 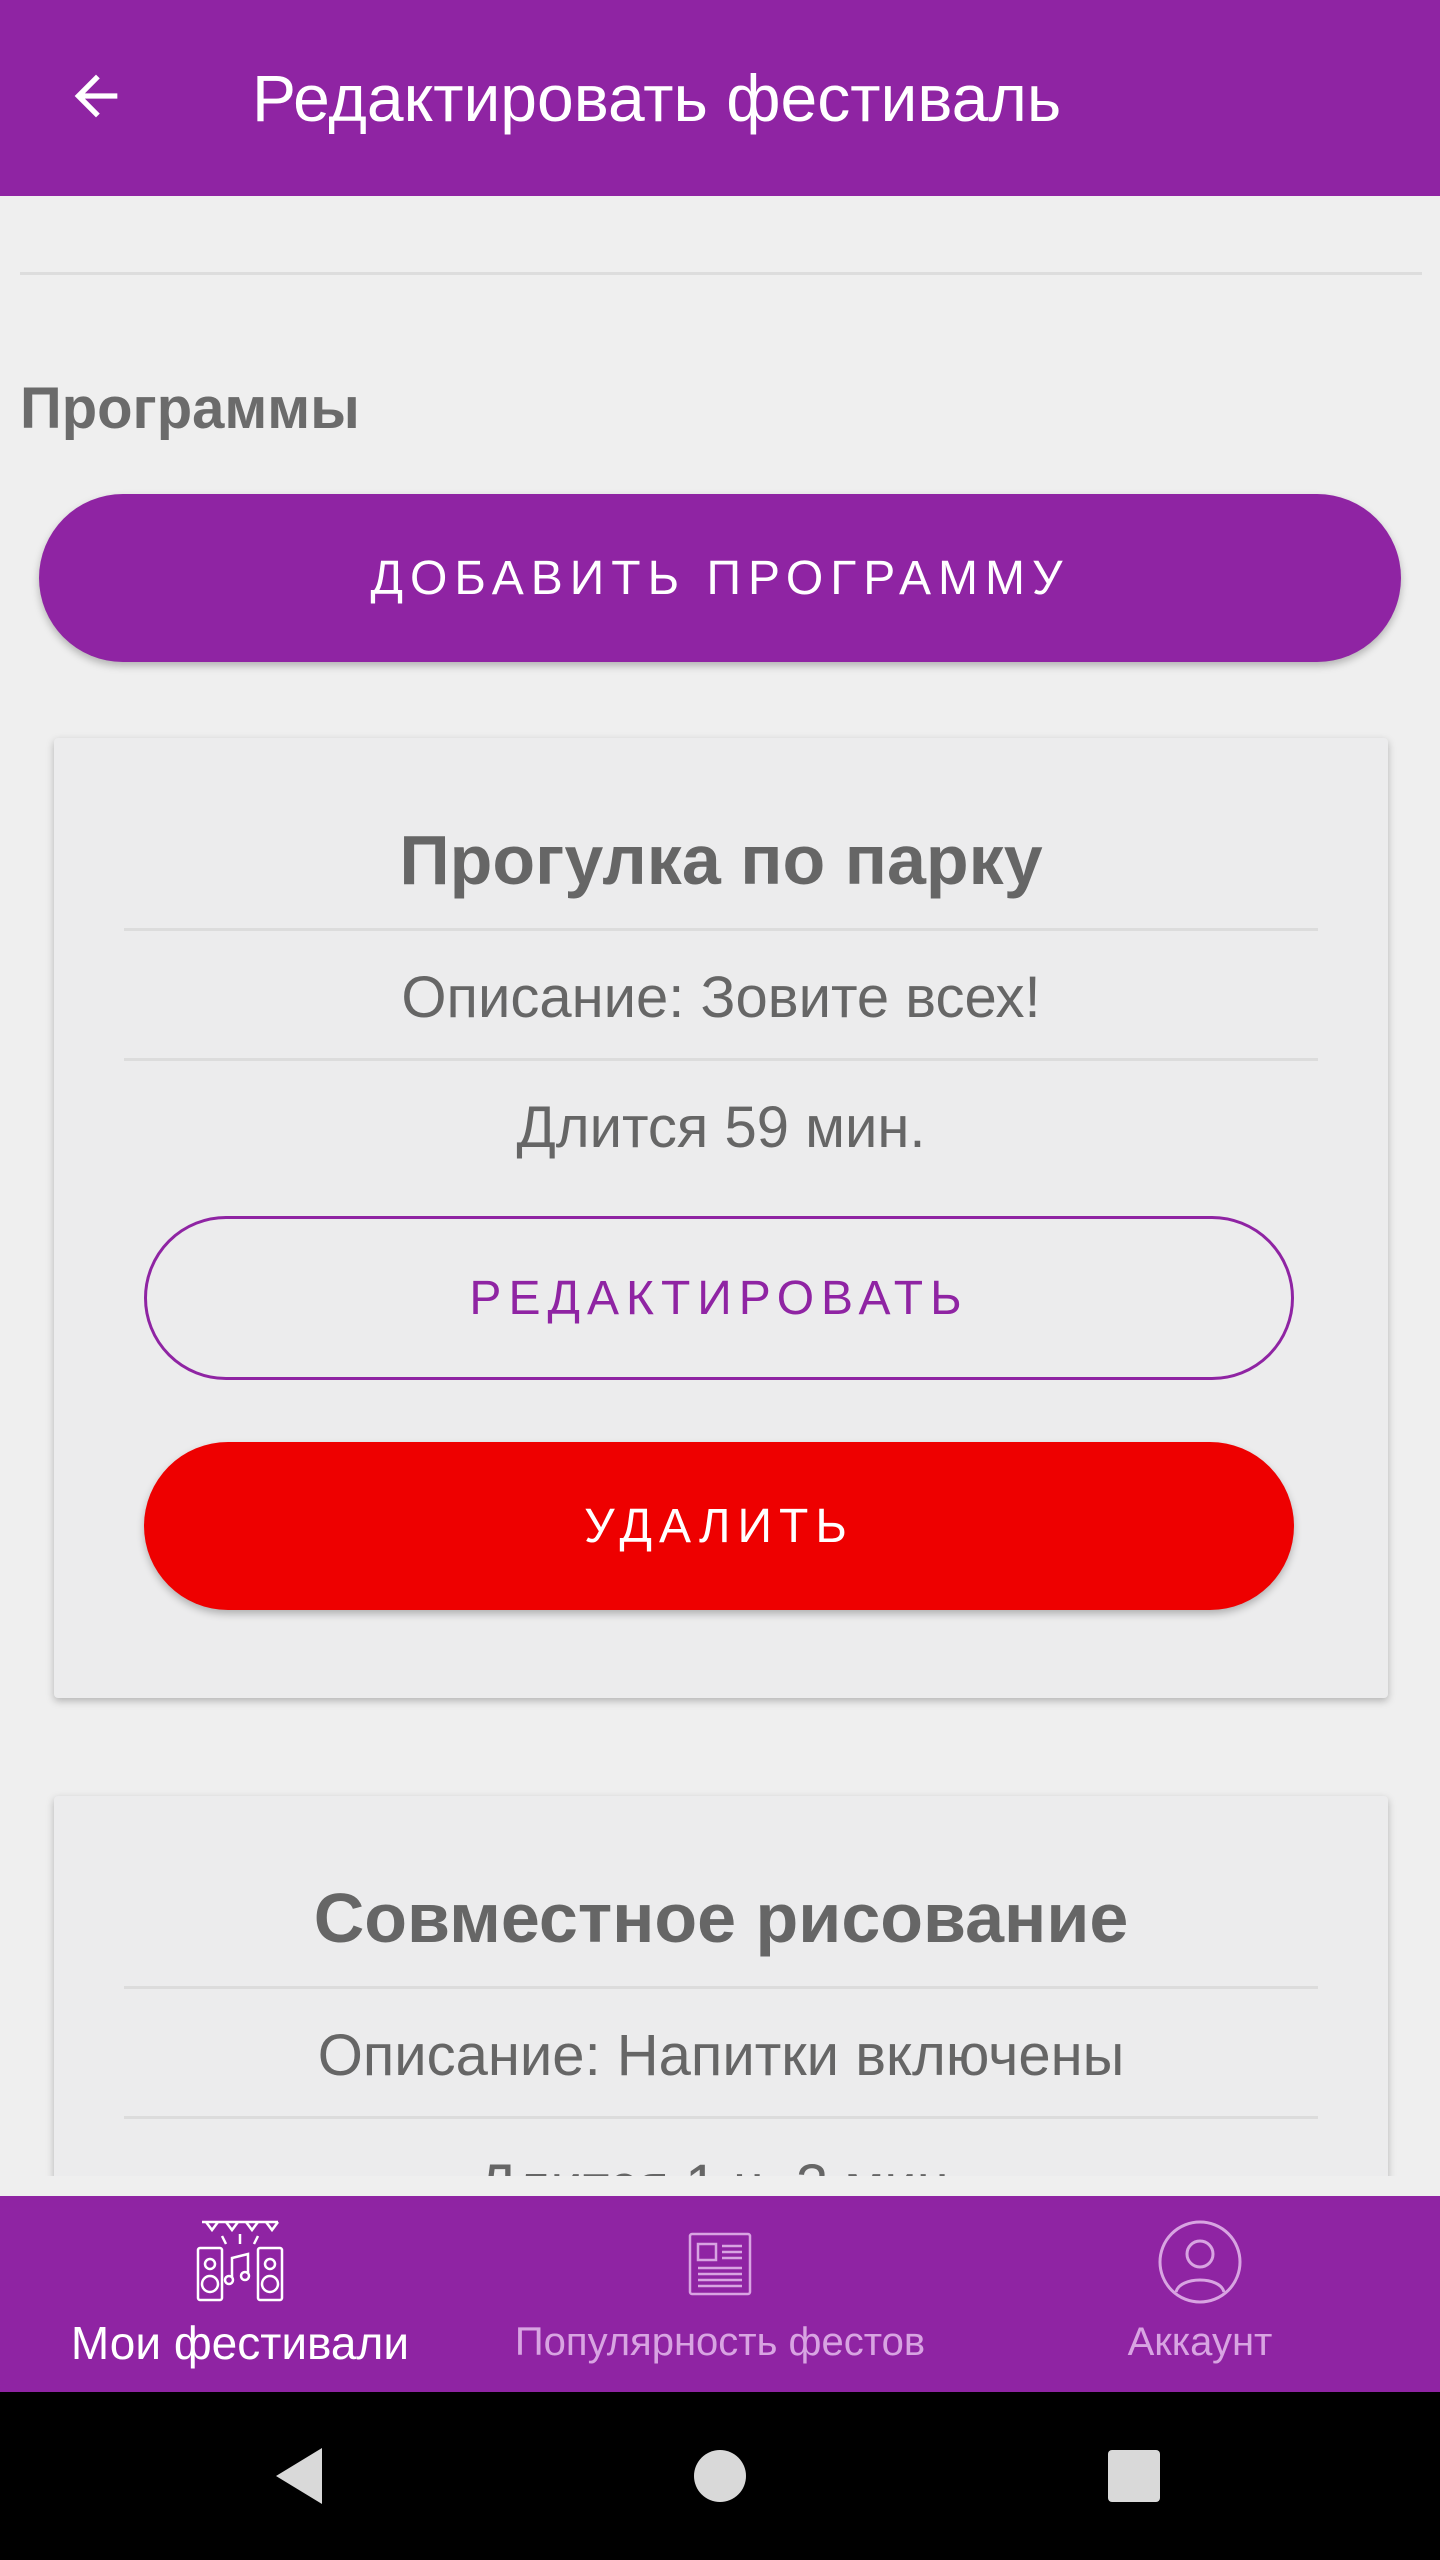 I want to click on section-heading: Программы, so click(x=190, y=408).